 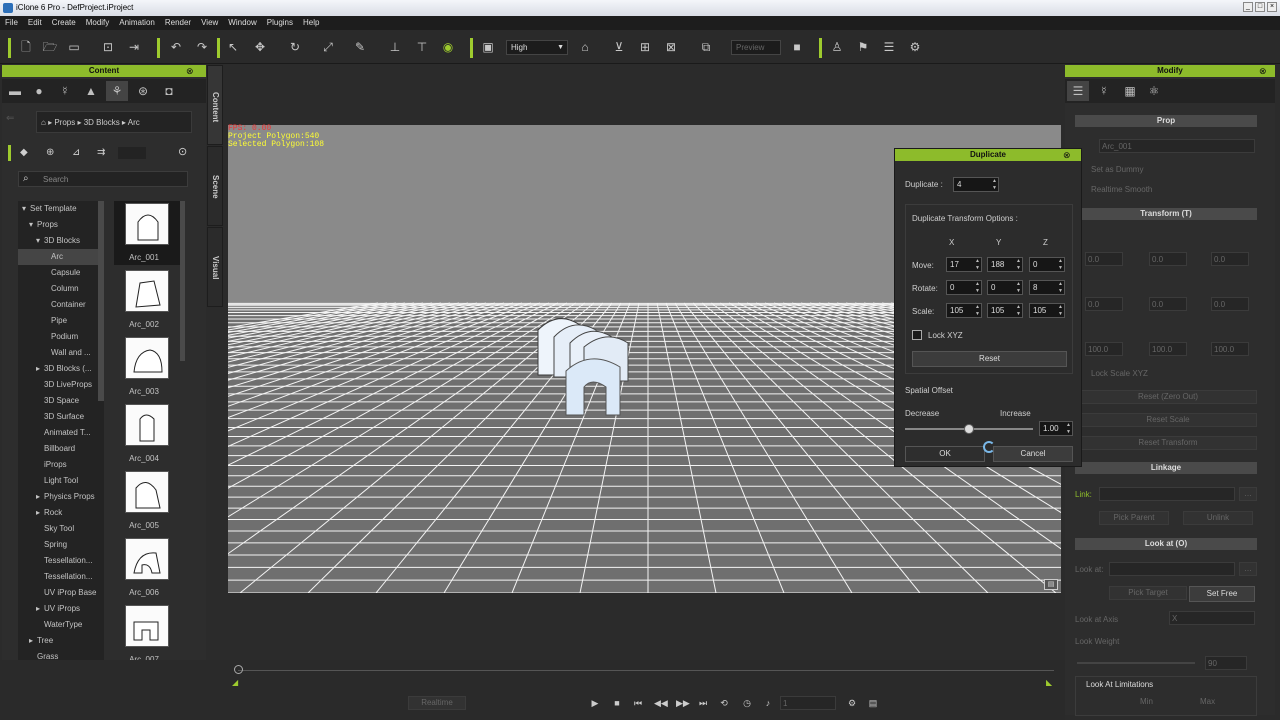 What do you see at coordinates (1005, 310) in the screenshot?
I see `scale-y-input: 105 ▲ ▼` at bounding box center [1005, 310].